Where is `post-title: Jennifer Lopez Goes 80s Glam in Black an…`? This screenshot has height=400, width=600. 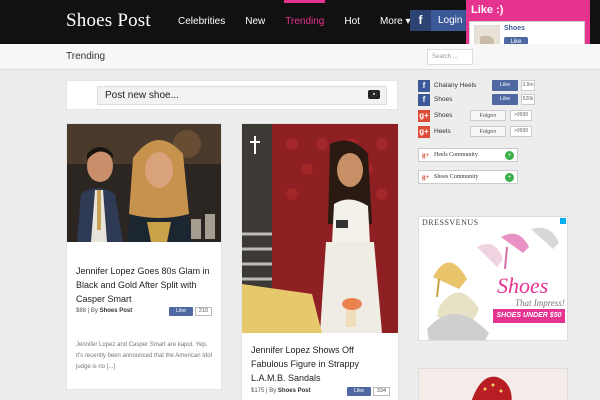 post-title: Jennifer Lopez Goes 80s Glam in Black an… is located at coordinates (146, 285).